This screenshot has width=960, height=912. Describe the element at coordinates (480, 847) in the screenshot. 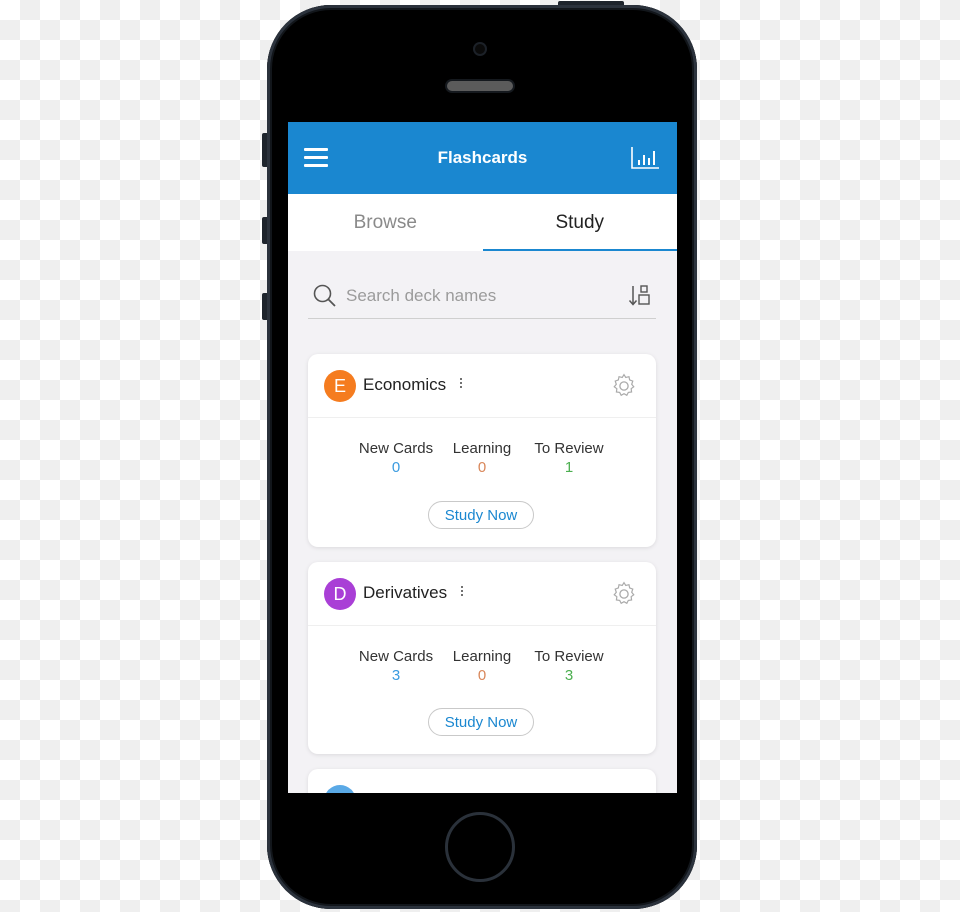

I see `home-button` at that location.